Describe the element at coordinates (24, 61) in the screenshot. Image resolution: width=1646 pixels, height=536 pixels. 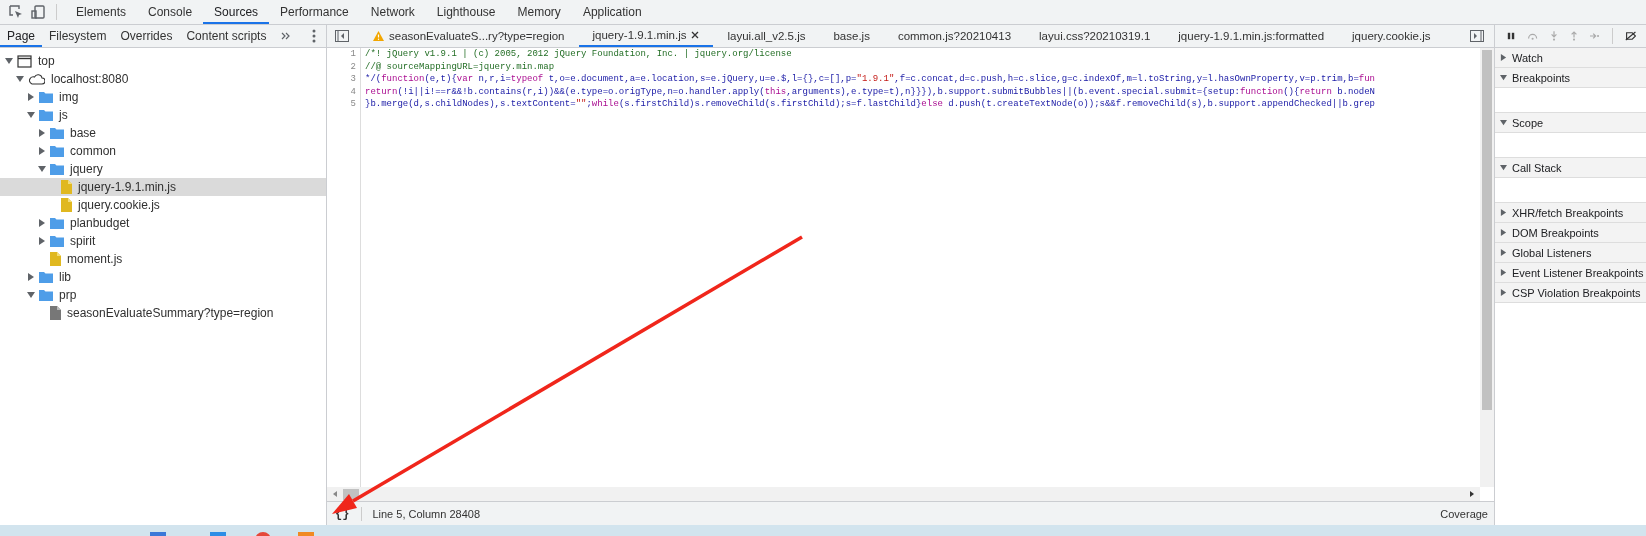
I see `frame-icon` at that location.